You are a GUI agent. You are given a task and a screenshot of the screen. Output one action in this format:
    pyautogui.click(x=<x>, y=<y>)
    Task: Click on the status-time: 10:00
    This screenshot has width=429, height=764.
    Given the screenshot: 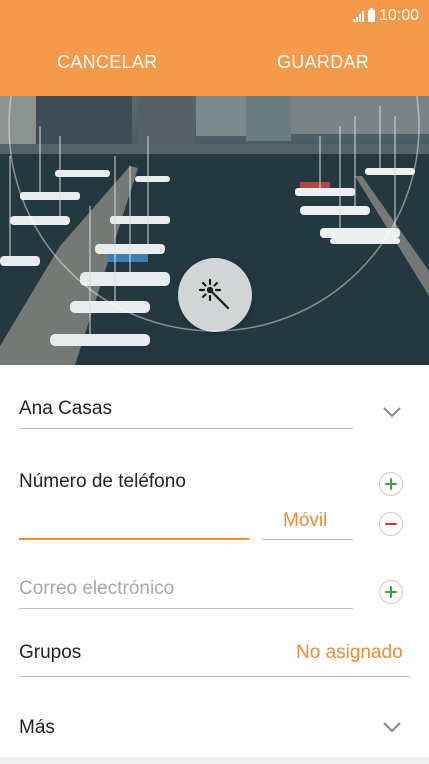 What is the action you would take?
    pyautogui.click(x=398, y=15)
    